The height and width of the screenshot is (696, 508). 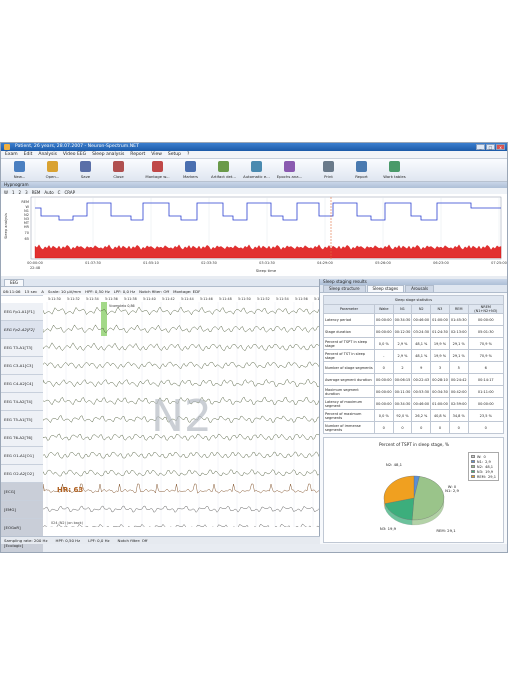 What do you see at coordinates (244, 299) in the screenshot?
I see `time-tick: 5:11:50` at bounding box center [244, 299].